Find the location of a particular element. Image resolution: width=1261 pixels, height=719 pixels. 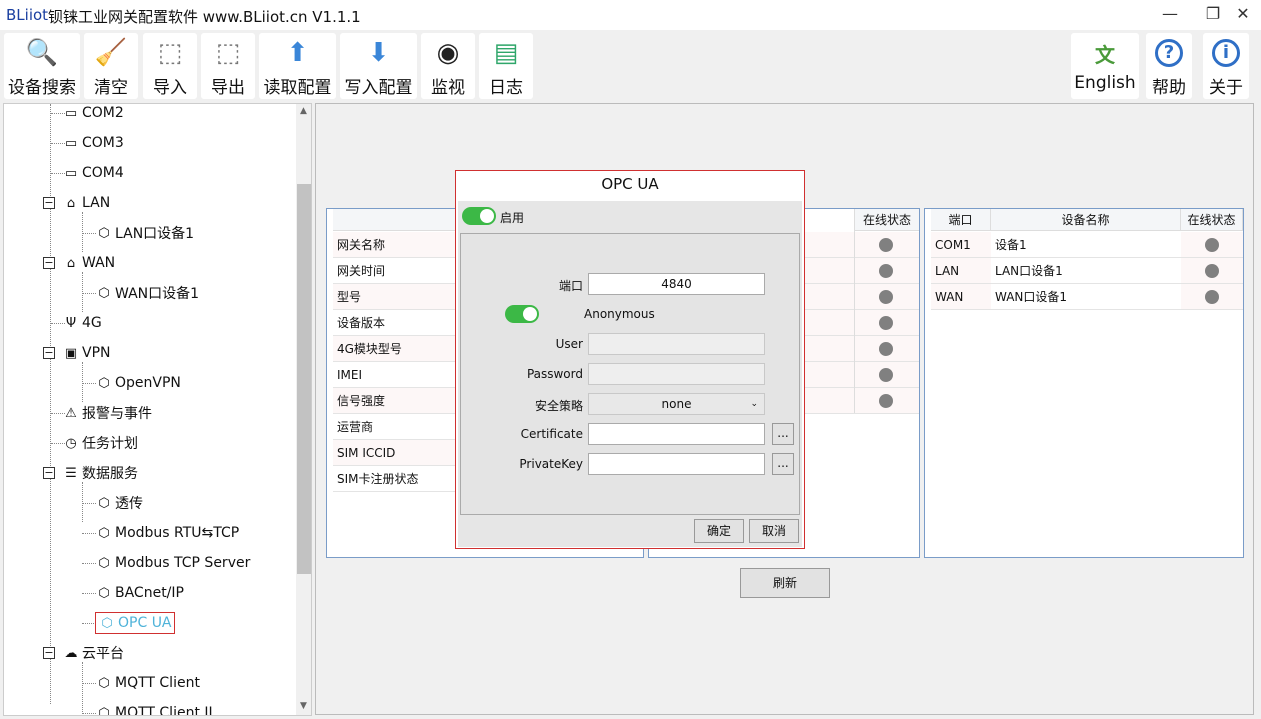

tree-item-label: 报警与事件 is located at coordinates (117, 414).